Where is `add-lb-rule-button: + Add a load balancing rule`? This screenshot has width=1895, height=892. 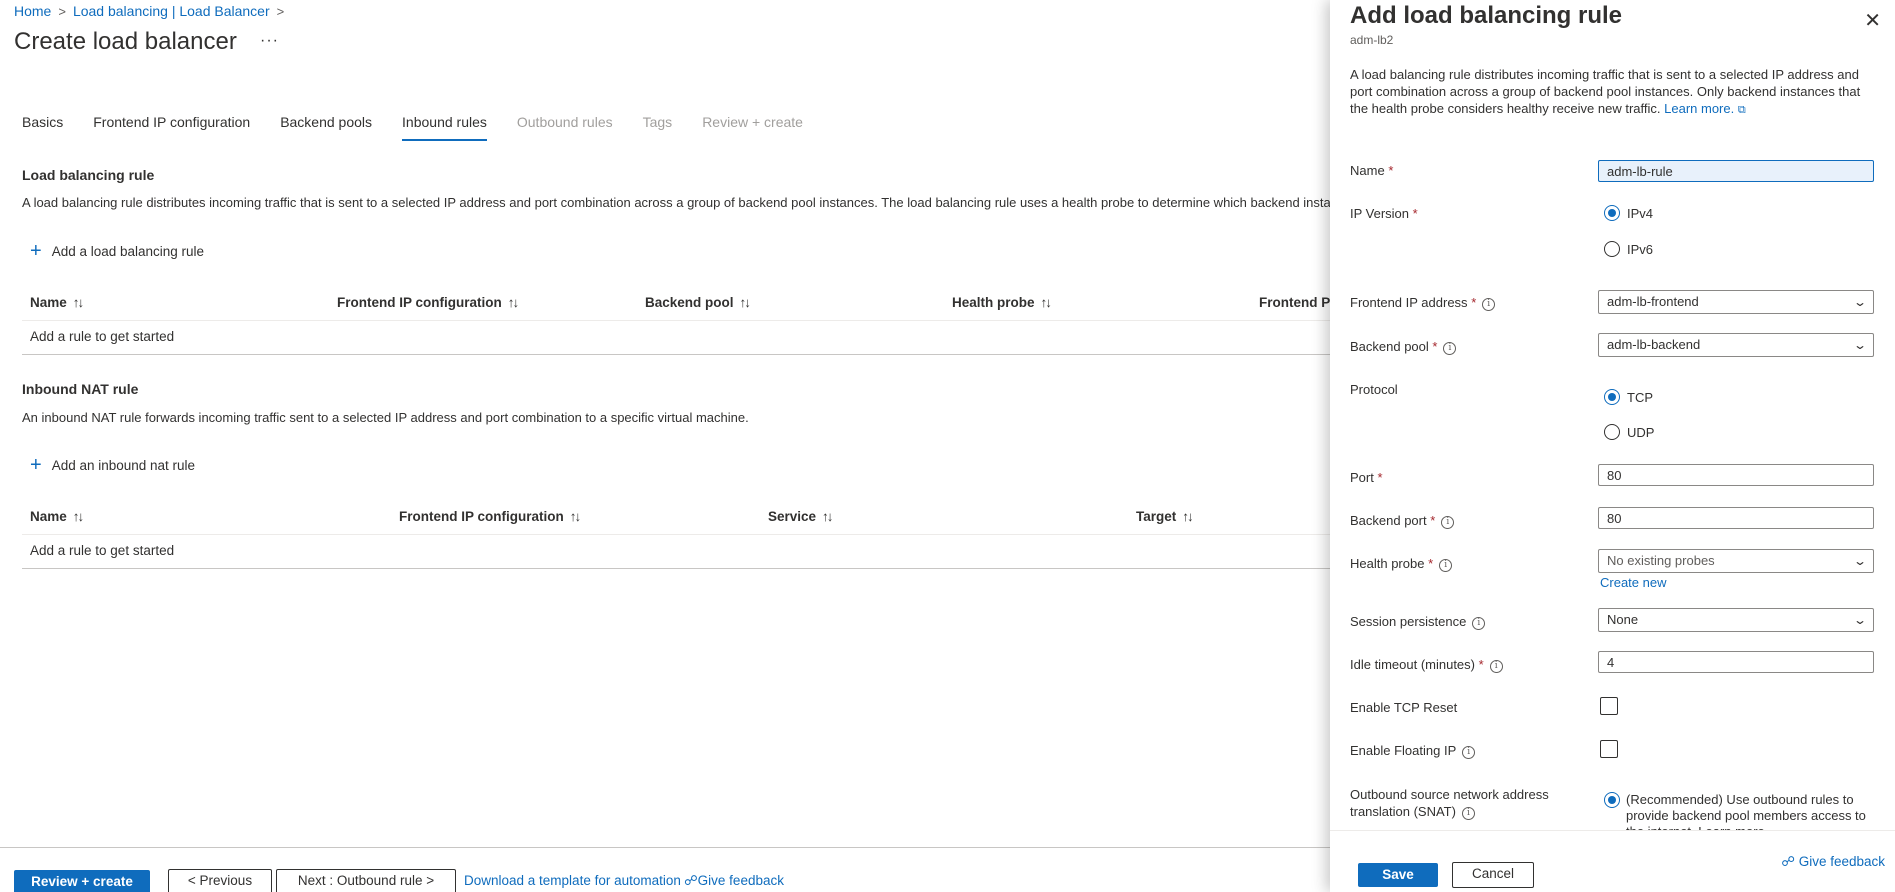 add-lb-rule-button: + Add a load balancing rule is located at coordinates (117, 251).